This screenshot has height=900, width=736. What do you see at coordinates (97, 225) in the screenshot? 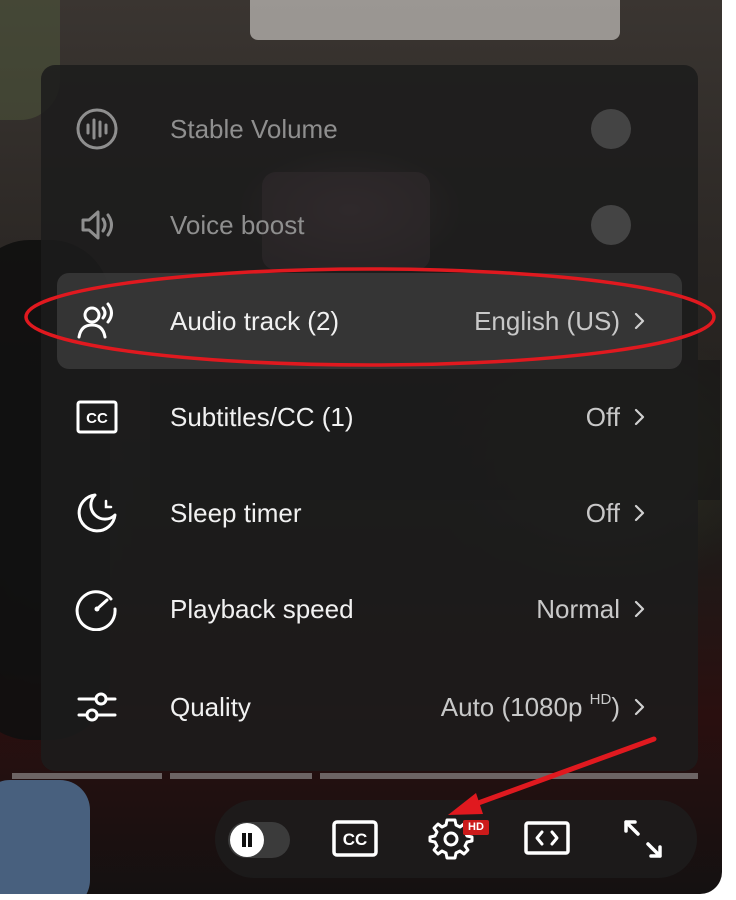
I see `voice-boost-icon` at bounding box center [97, 225].